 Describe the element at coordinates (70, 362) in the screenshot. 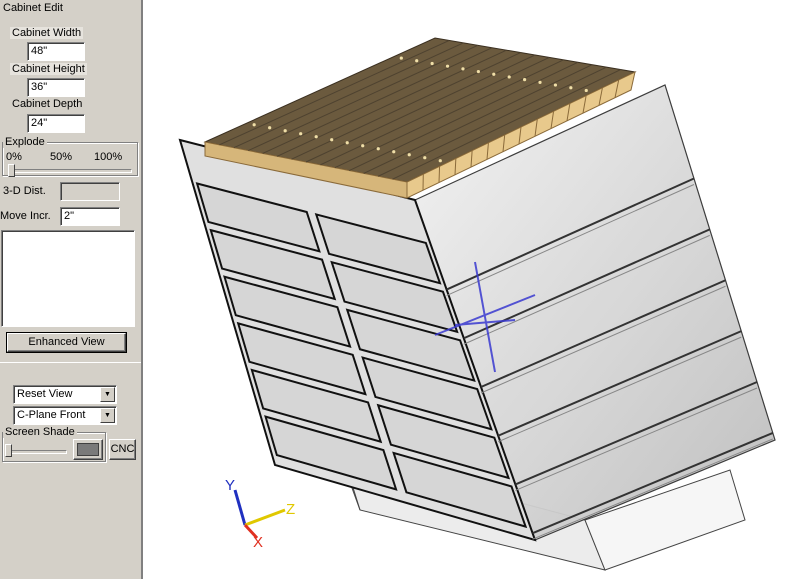

I see `panel-divider` at that location.